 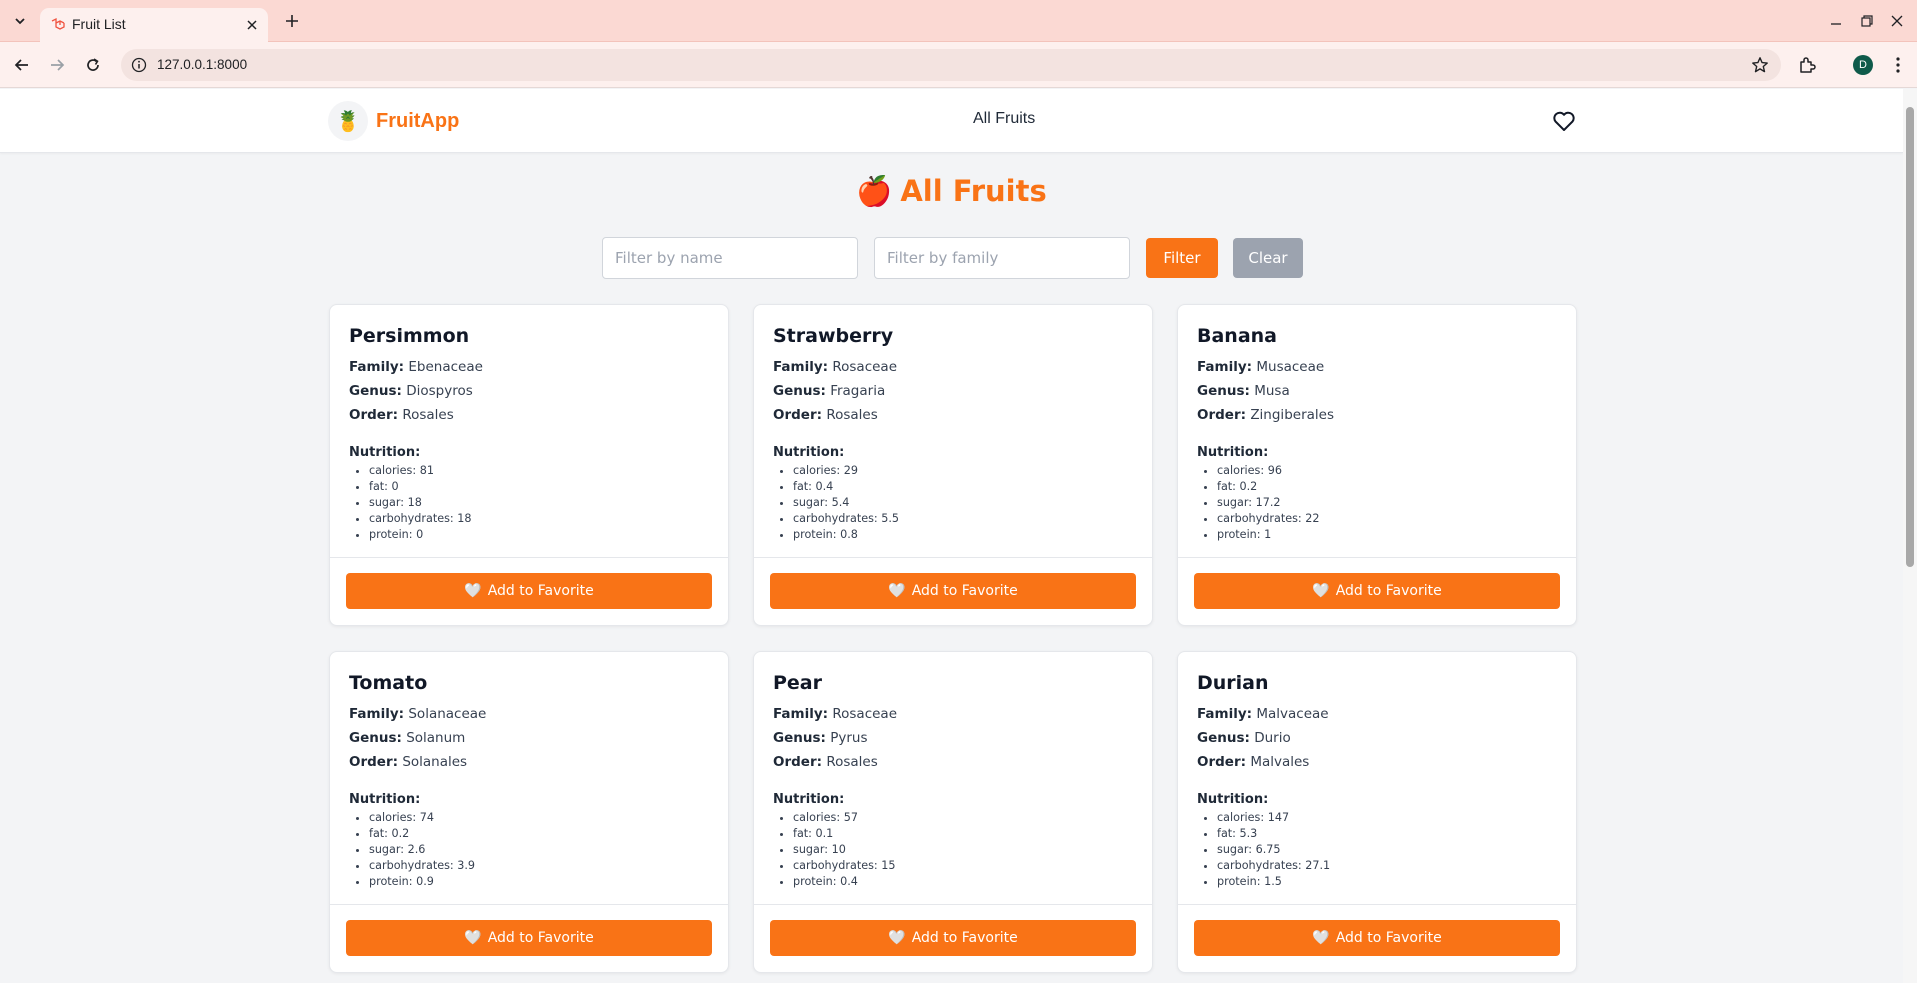 I want to click on new-tab-button, so click(x=292, y=21).